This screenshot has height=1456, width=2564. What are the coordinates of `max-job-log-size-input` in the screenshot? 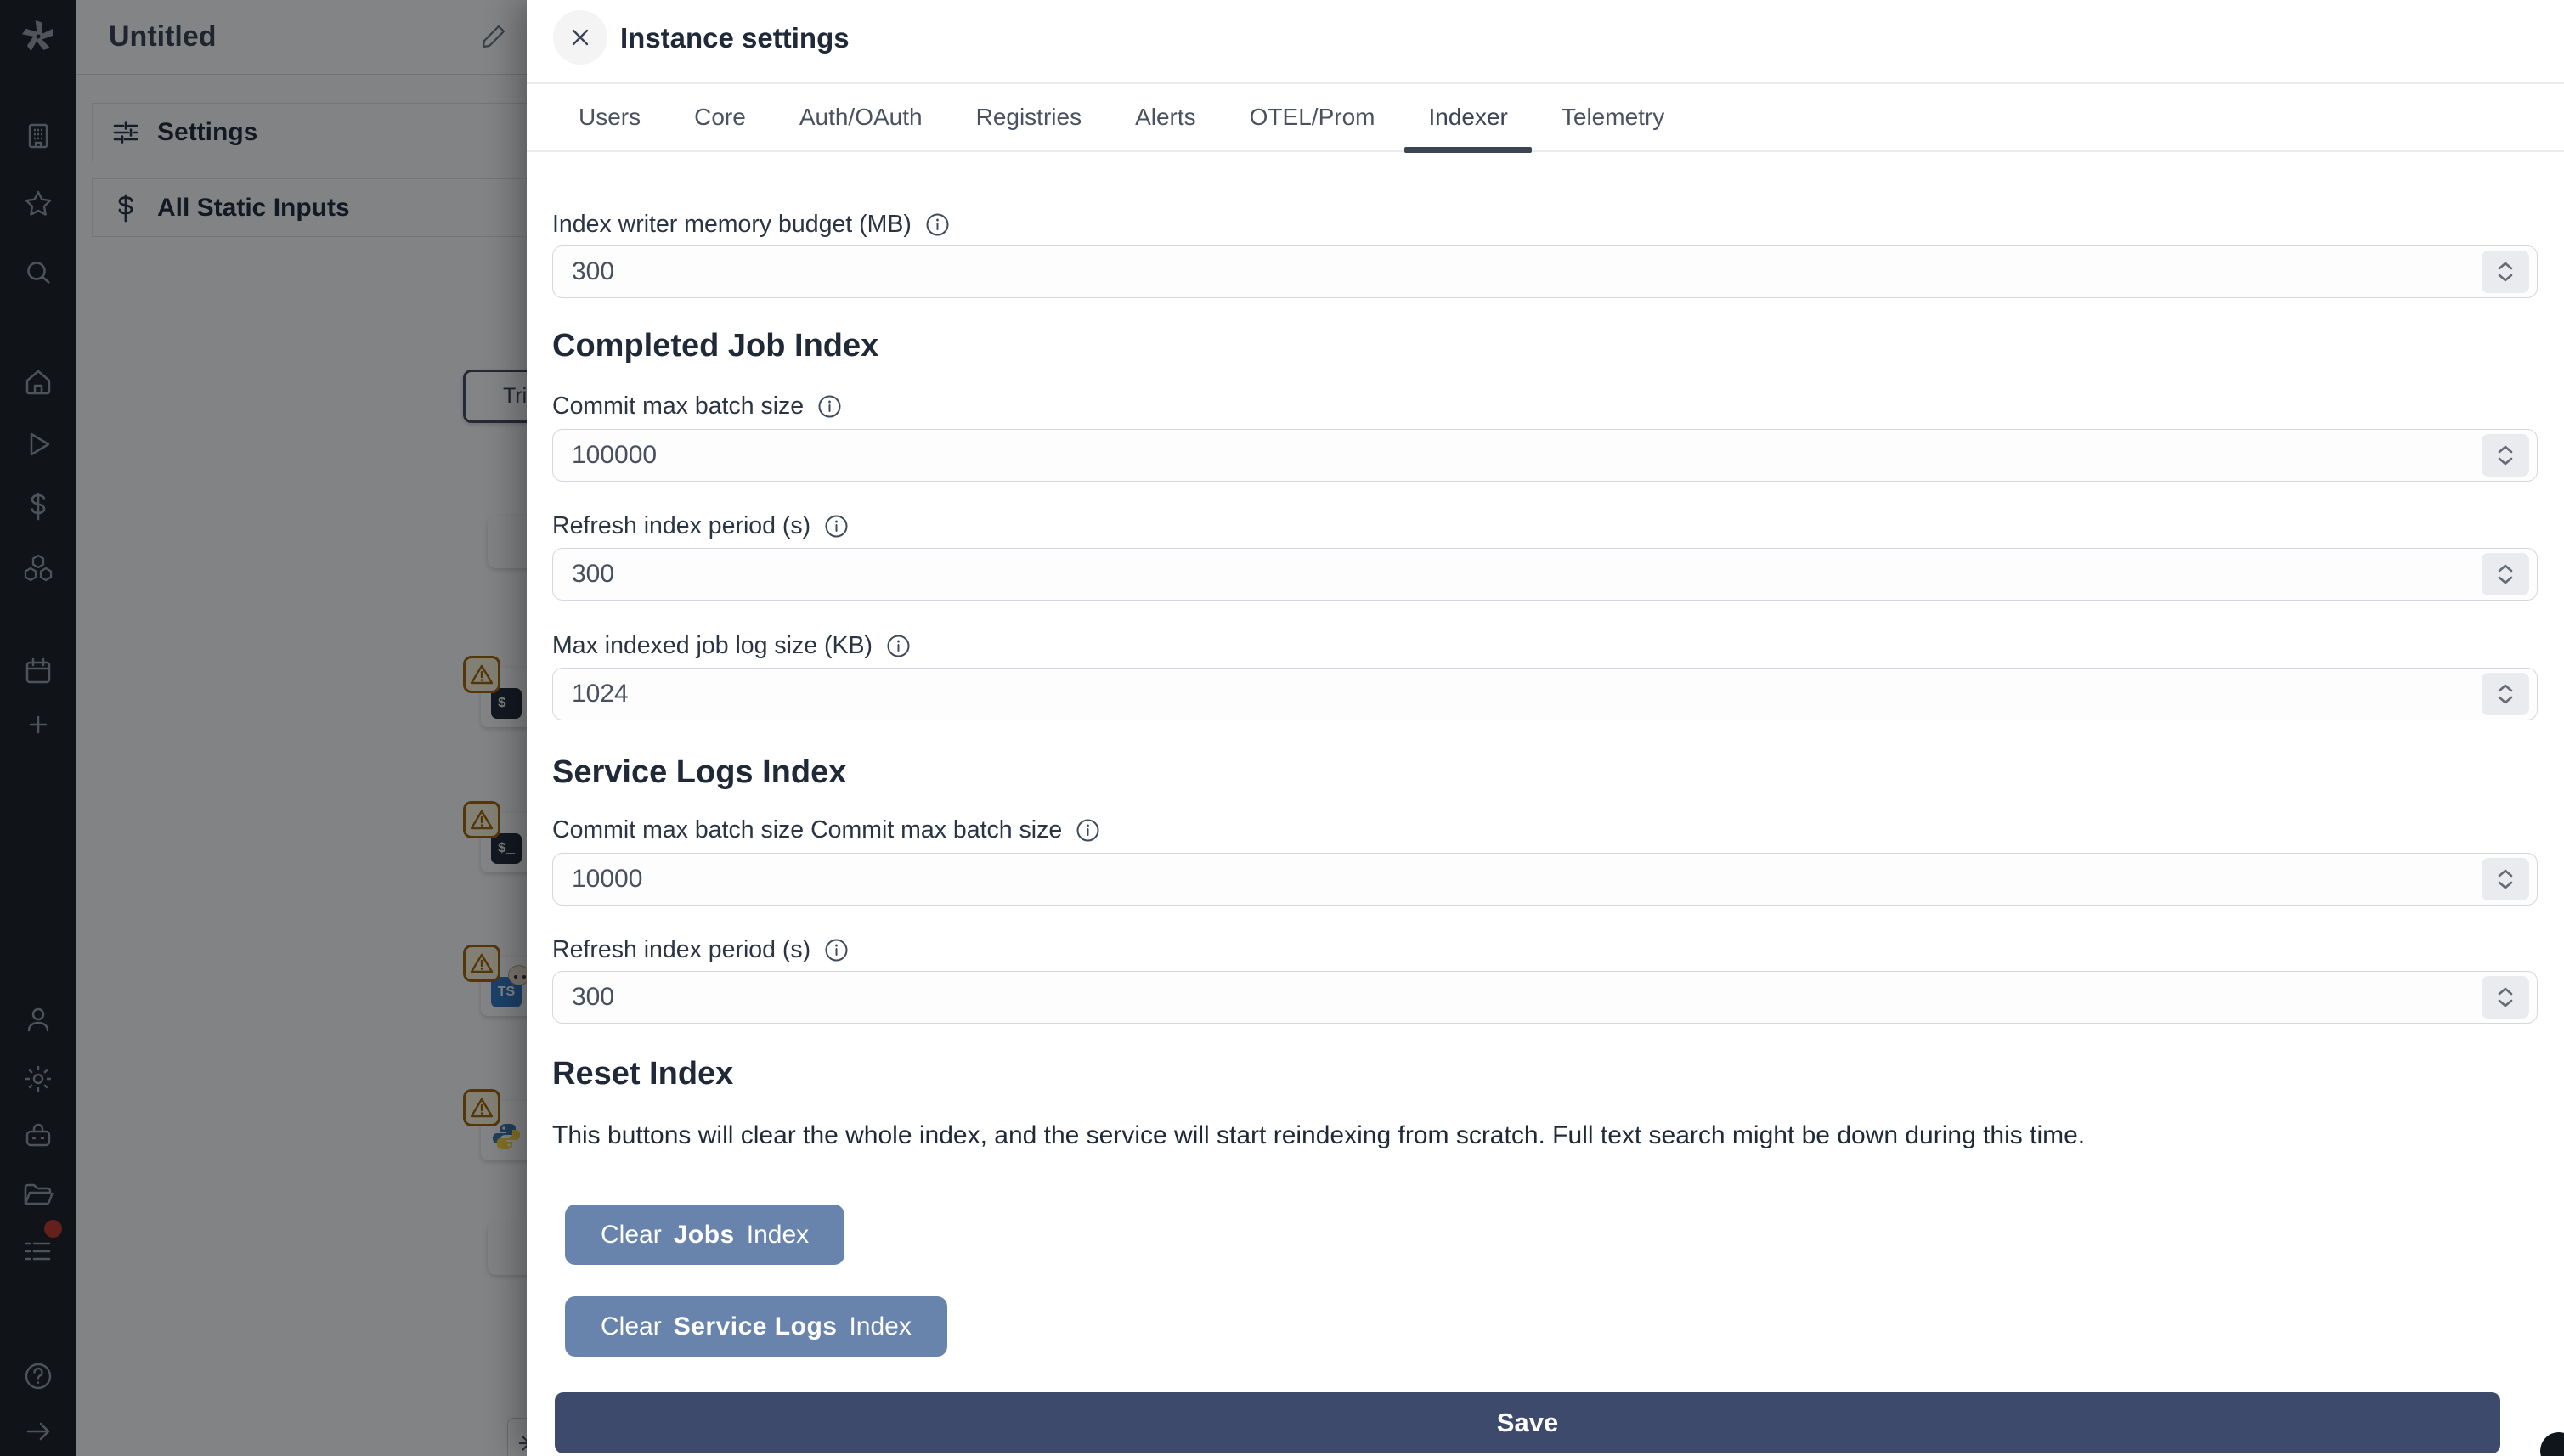 It's located at (1545, 694).